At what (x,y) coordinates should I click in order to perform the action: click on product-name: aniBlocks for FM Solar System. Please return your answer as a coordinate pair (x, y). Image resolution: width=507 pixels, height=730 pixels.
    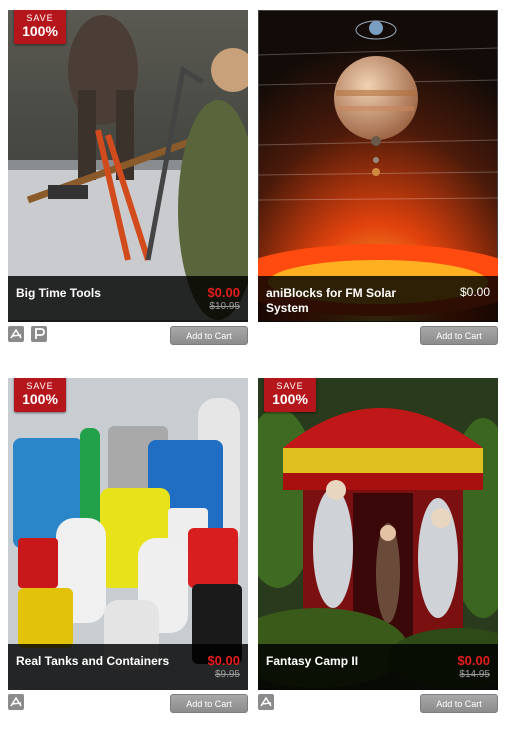
    Looking at the image, I should click on (351, 301).